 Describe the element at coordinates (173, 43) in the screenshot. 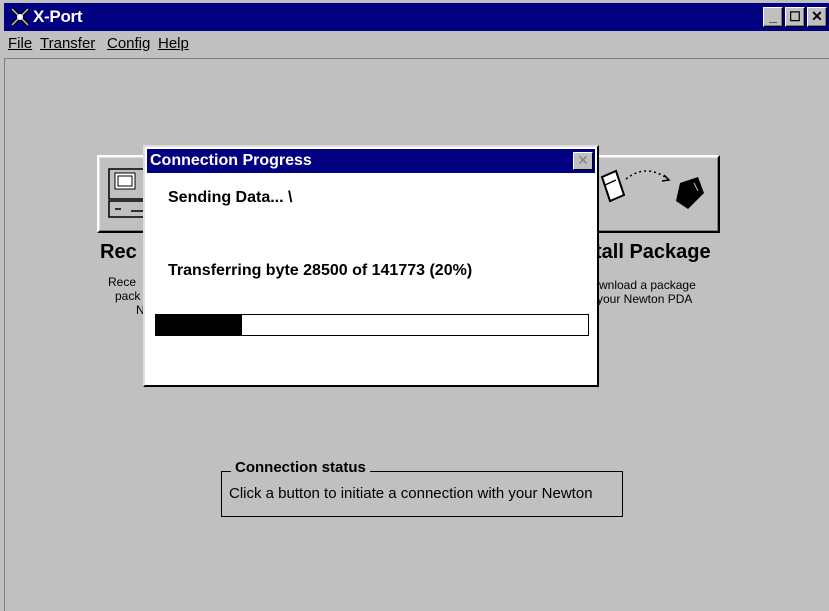

I see `menu-help: Help` at that location.